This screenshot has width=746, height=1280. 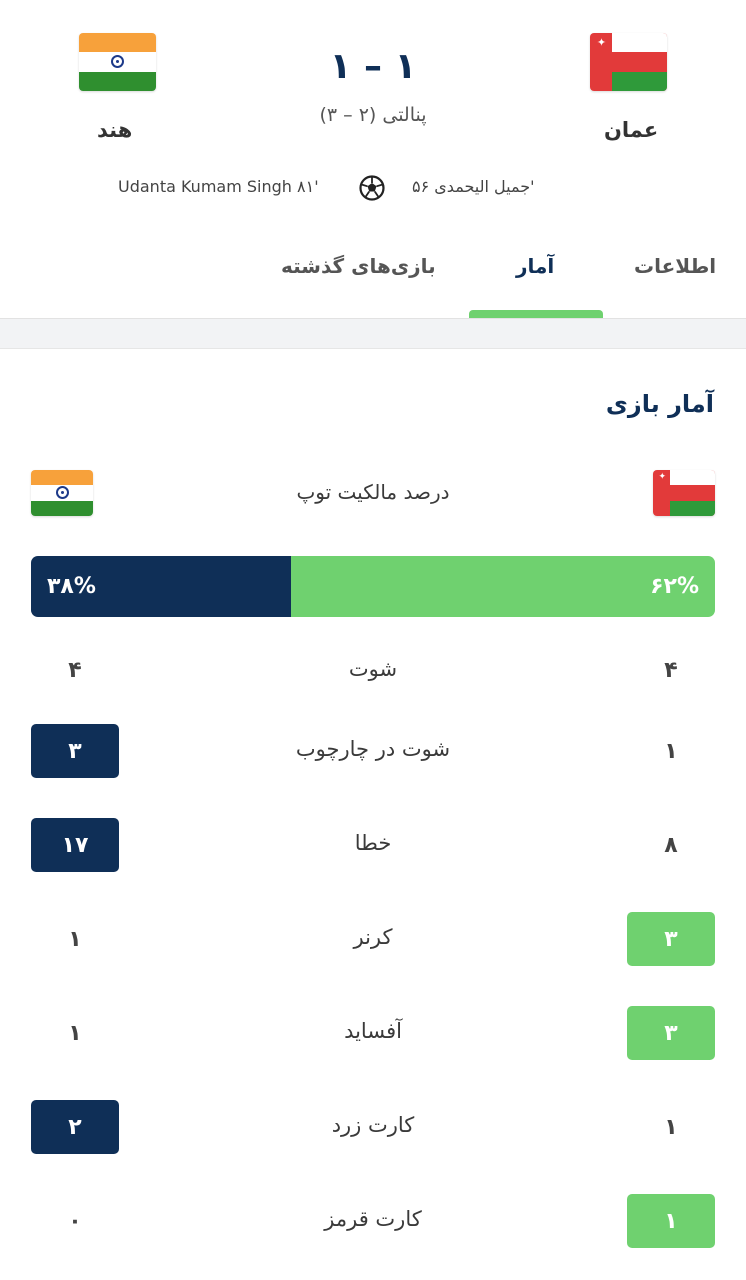 I want to click on match-score: ۱ – ۱, so click(x=373, y=66).